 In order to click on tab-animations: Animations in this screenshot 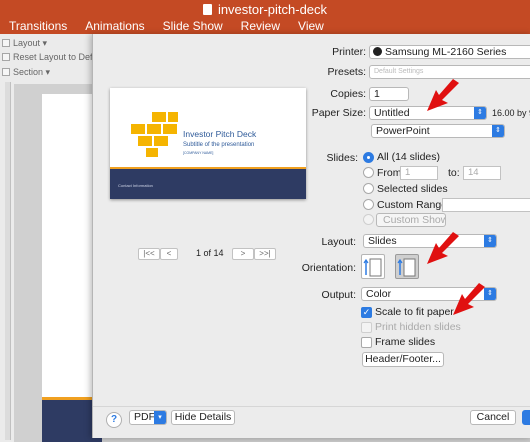, I will do `click(114, 26)`.